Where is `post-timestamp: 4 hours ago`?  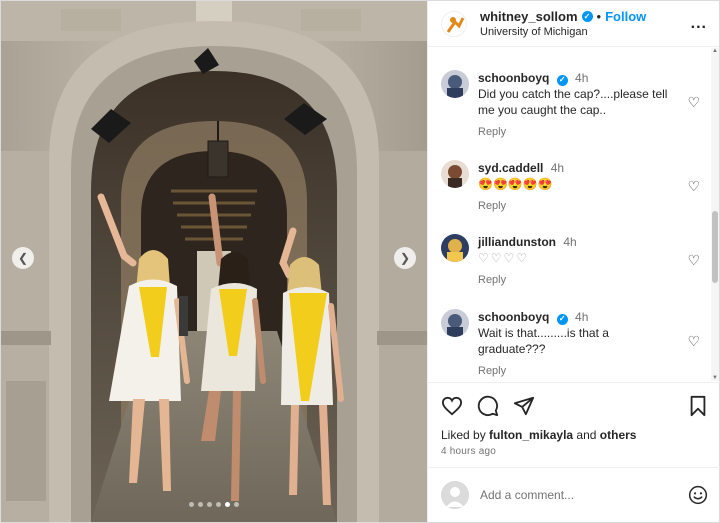 post-timestamp: 4 hours ago is located at coordinates (574, 451).